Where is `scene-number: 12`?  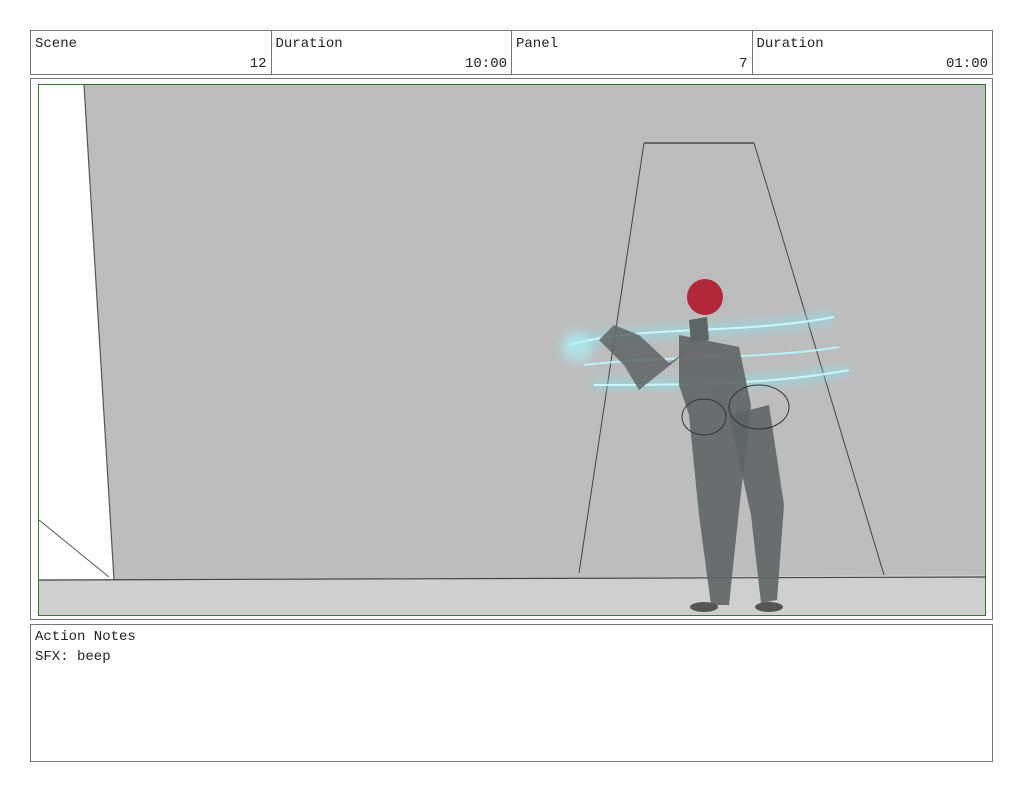
scene-number: 12 is located at coordinates (258, 64).